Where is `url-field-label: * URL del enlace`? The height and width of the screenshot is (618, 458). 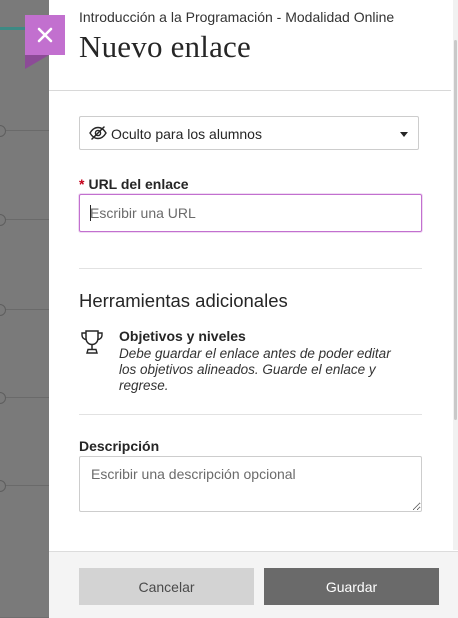
url-field-label: * URL del enlace is located at coordinates (134, 184).